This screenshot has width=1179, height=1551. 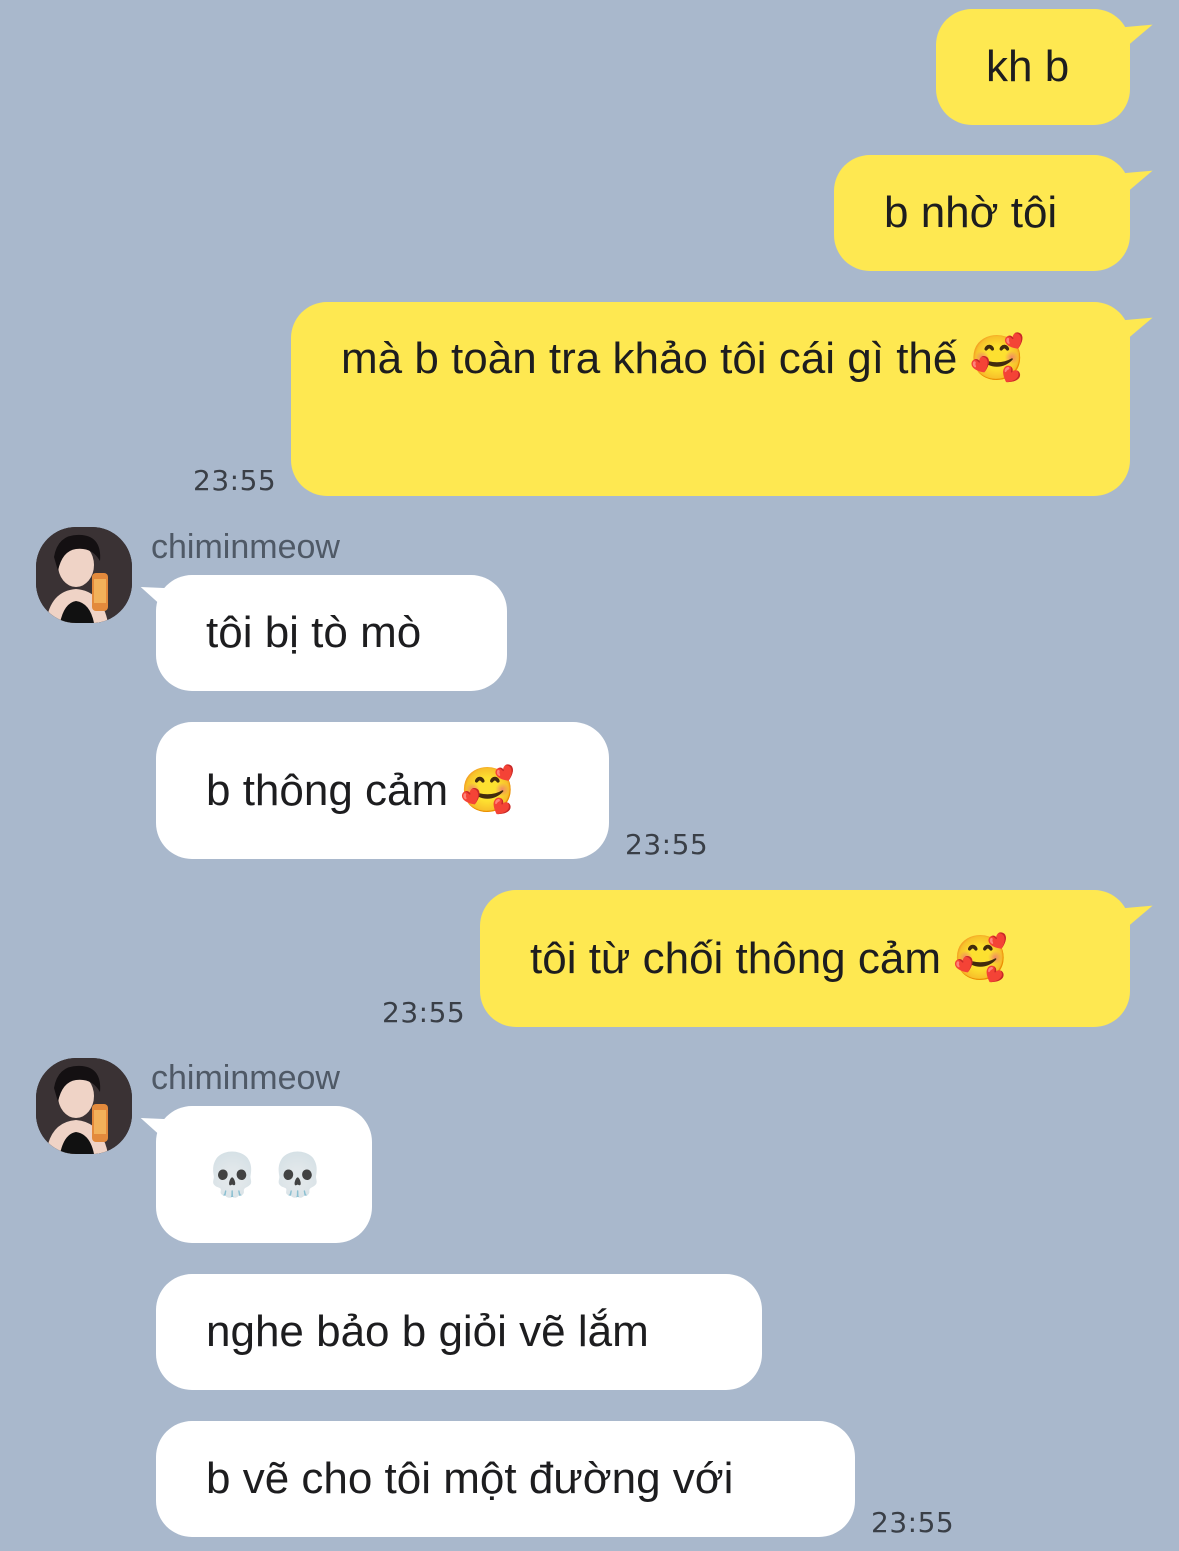 I want to click on message-bubble-outgoing: b nhờ tôi, so click(x=982, y=213).